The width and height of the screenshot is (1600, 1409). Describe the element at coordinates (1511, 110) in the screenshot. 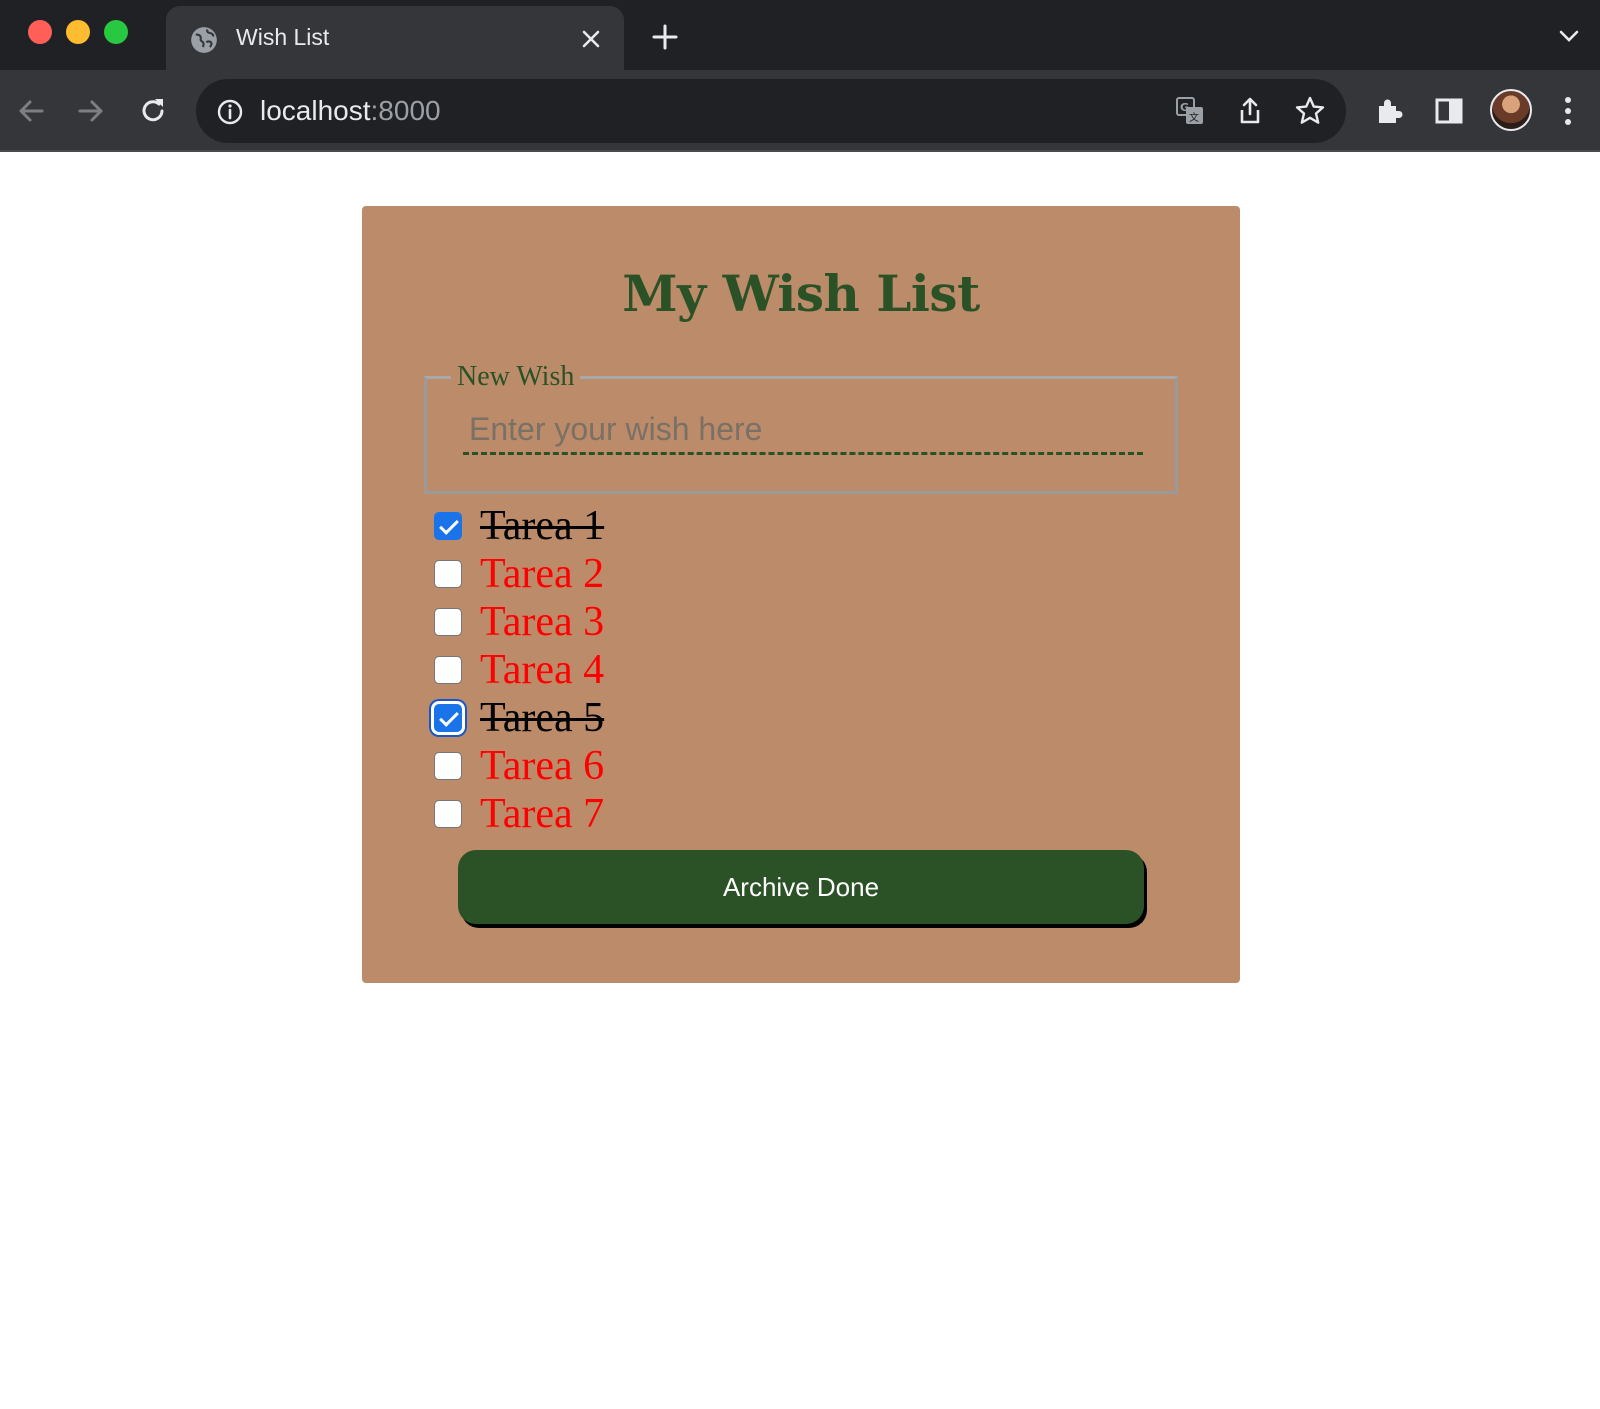

I see `profile-avatar` at that location.